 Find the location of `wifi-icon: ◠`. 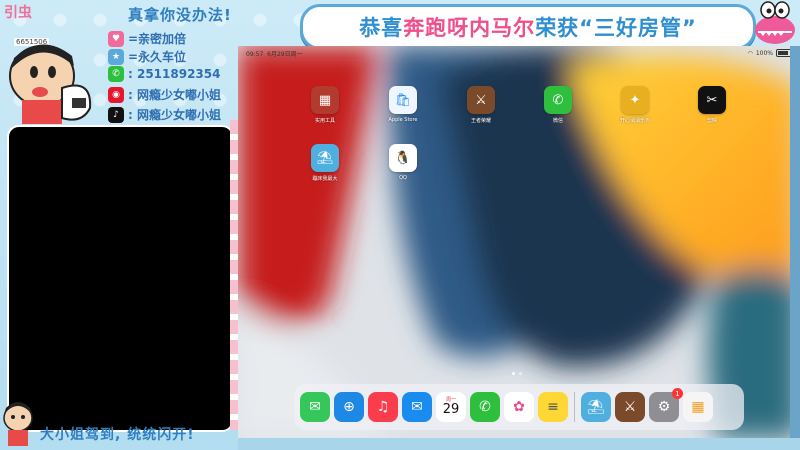

wifi-icon: ◠ is located at coordinates (750, 53).